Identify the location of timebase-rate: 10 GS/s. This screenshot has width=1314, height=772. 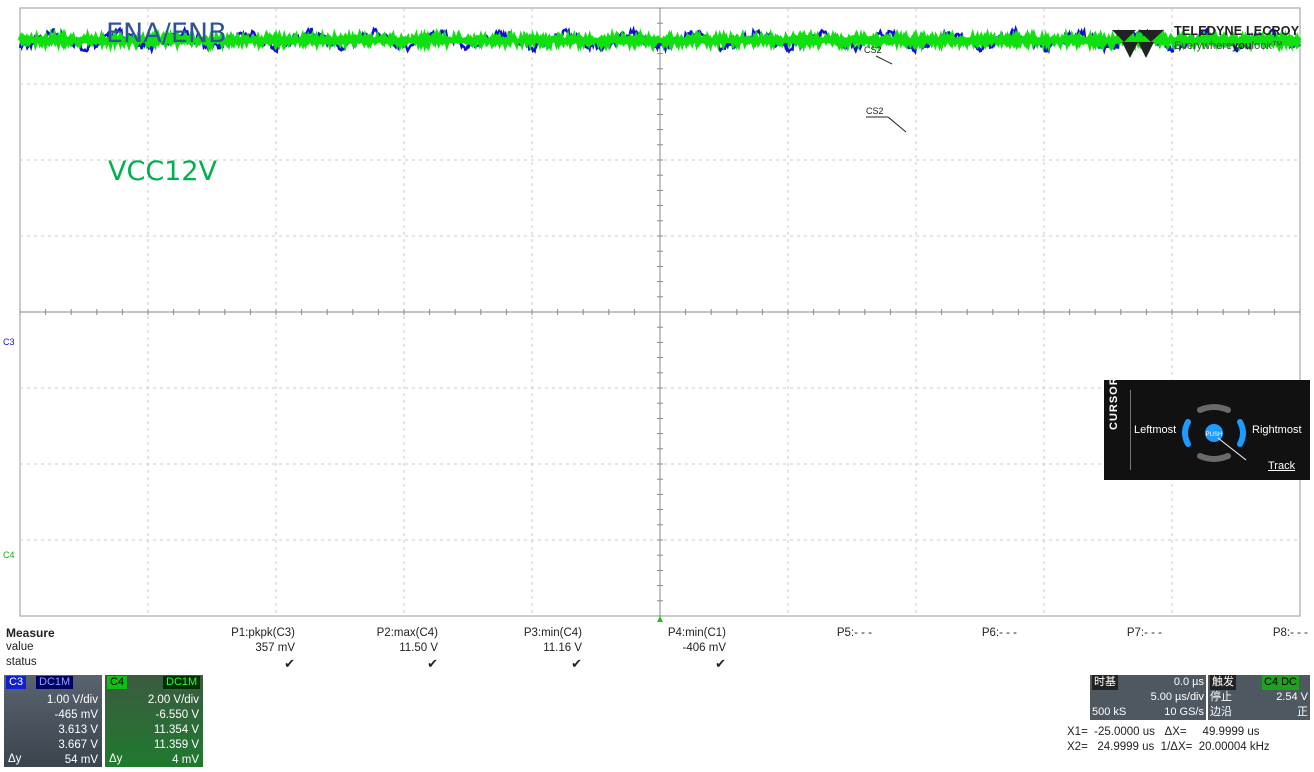
(1184, 712).